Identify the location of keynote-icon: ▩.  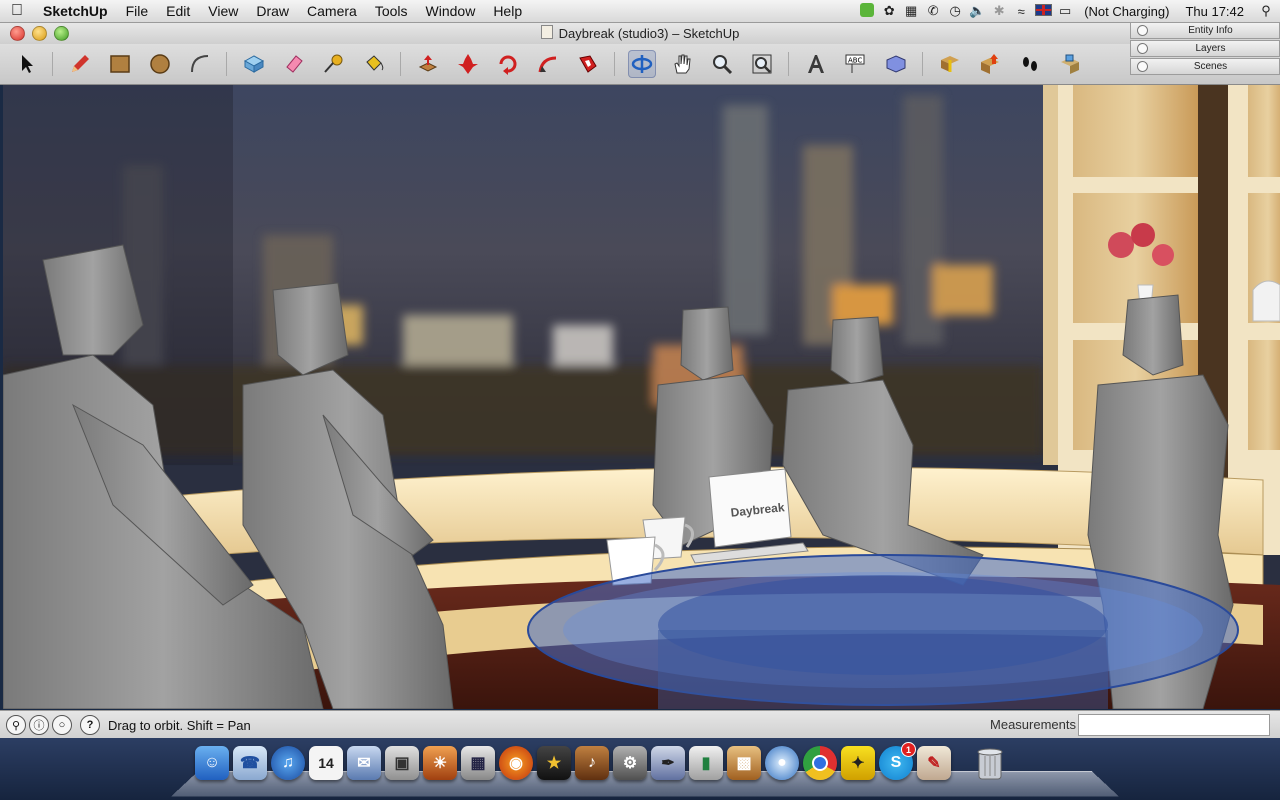
(744, 763).